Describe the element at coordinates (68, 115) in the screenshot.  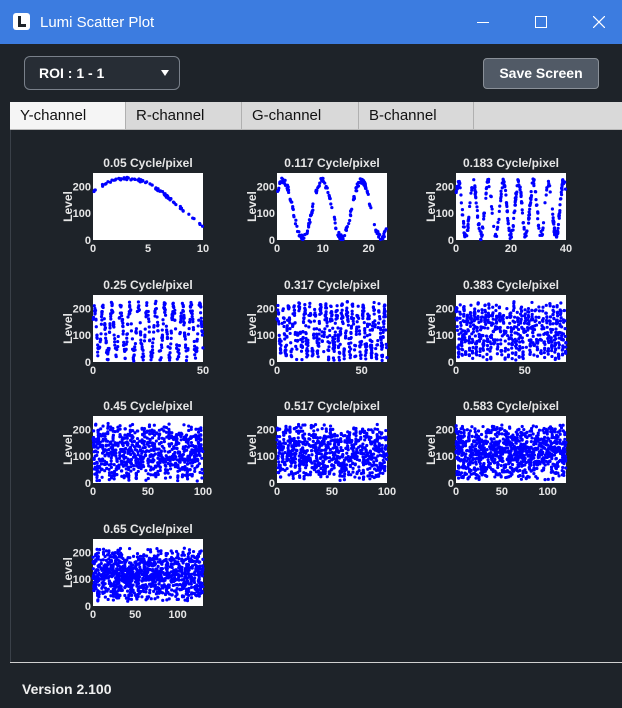
I see `tab-y-channel: Y-channel` at that location.